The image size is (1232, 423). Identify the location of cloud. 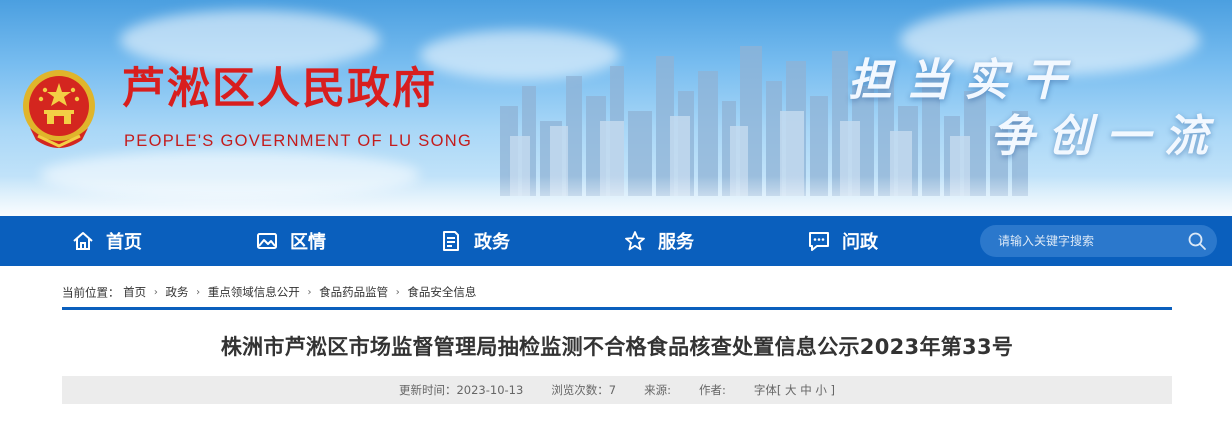
(250, 40).